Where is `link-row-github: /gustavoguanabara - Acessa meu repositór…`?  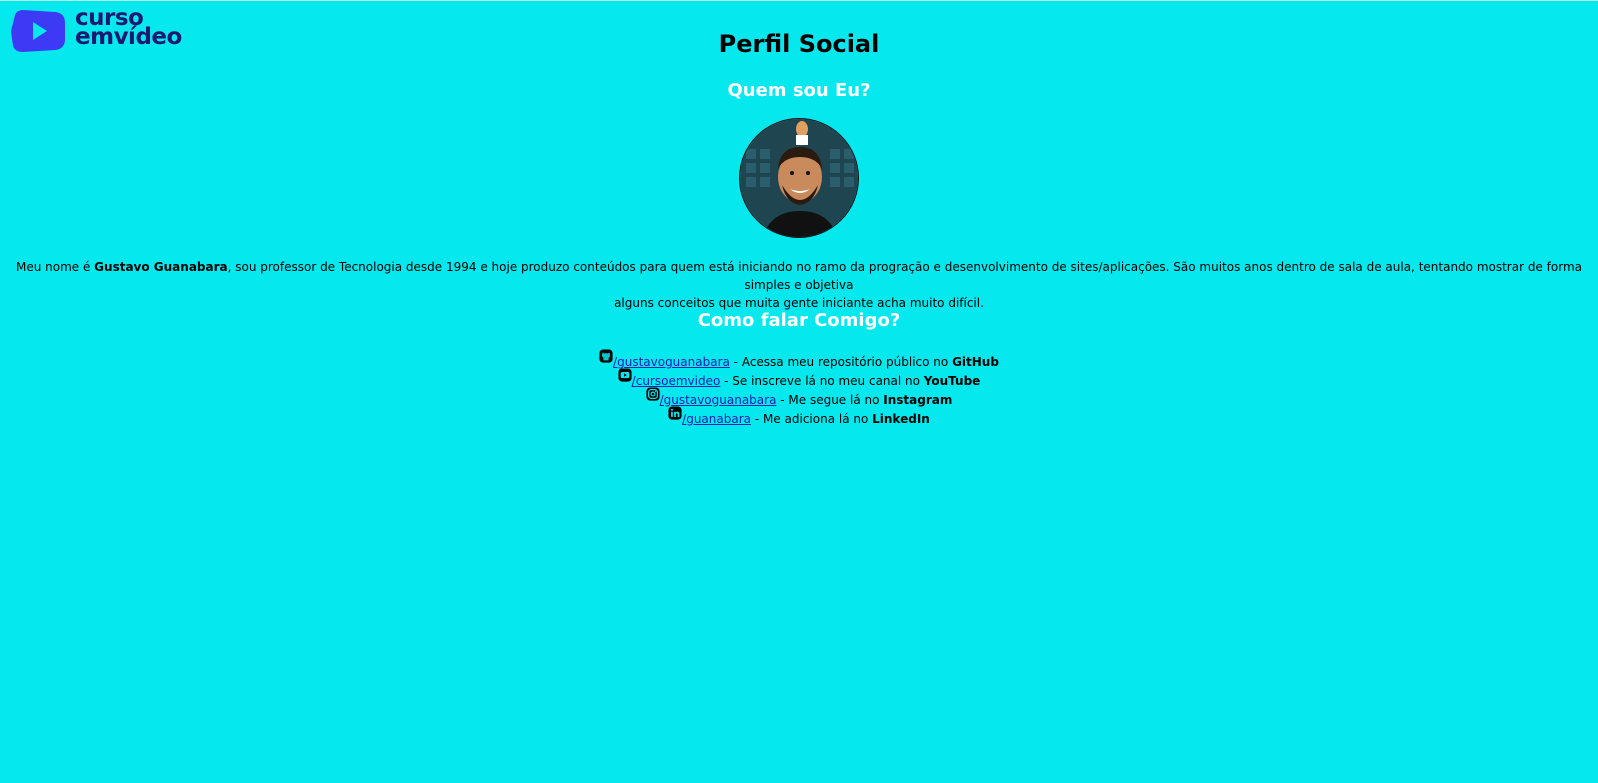 link-row-github: /gustavoguanabara - Acessa meu repositór… is located at coordinates (799, 359).